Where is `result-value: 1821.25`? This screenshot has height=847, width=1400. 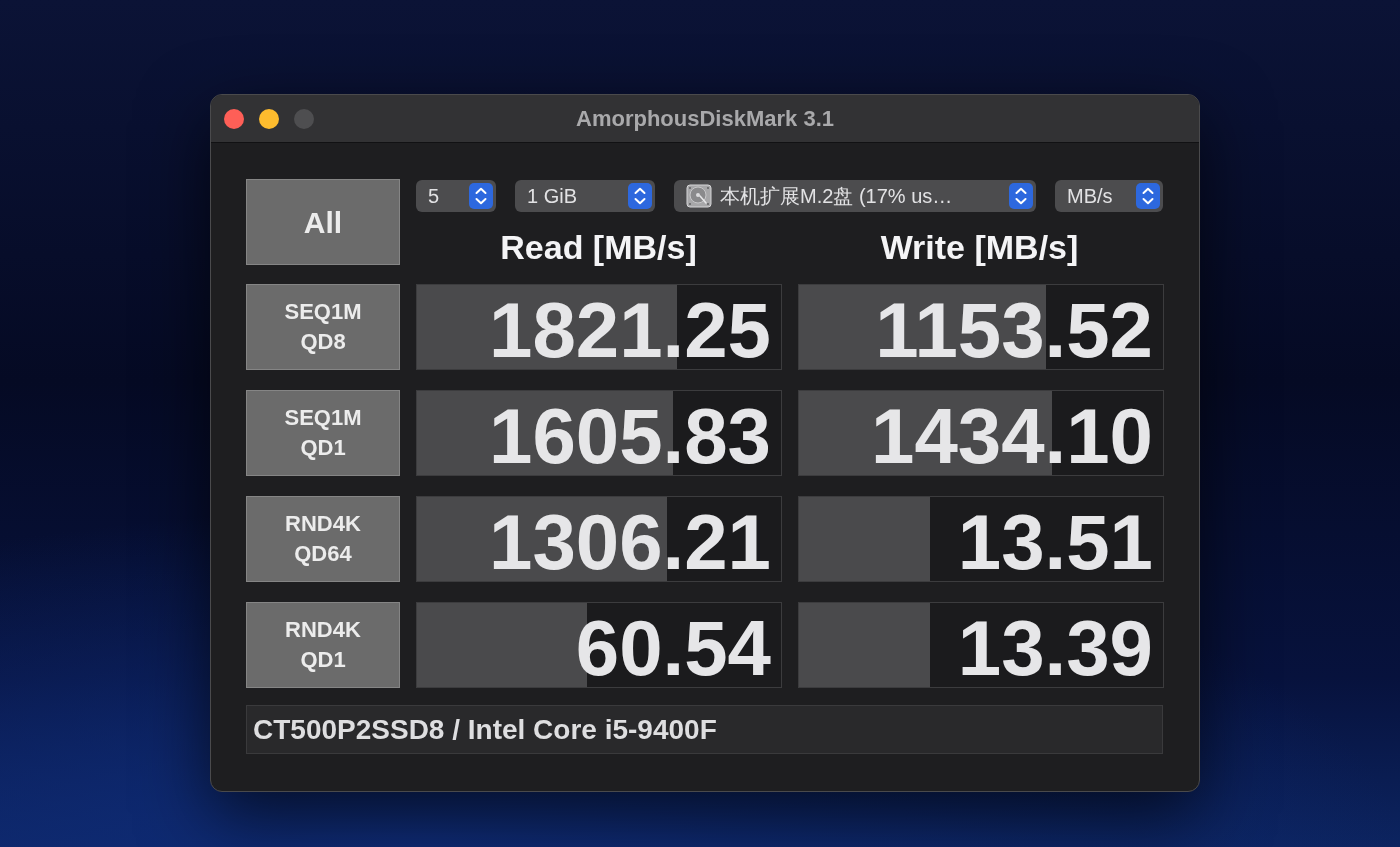 result-value: 1821.25 is located at coordinates (630, 330).